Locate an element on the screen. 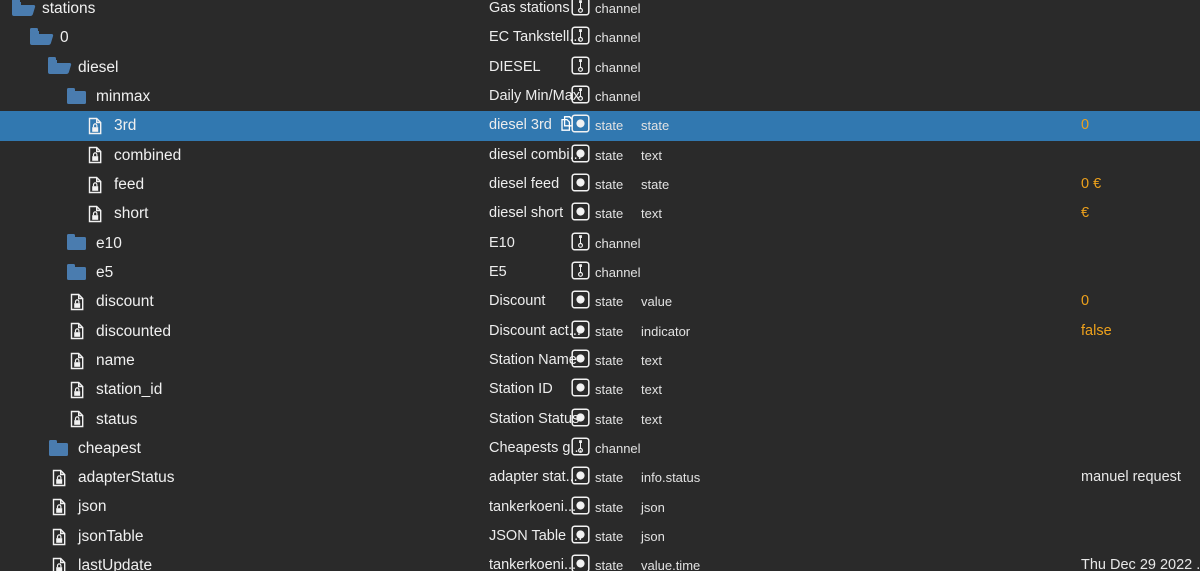  tree-row: combined diesel combi... state text is located at coordinates (600, 155).